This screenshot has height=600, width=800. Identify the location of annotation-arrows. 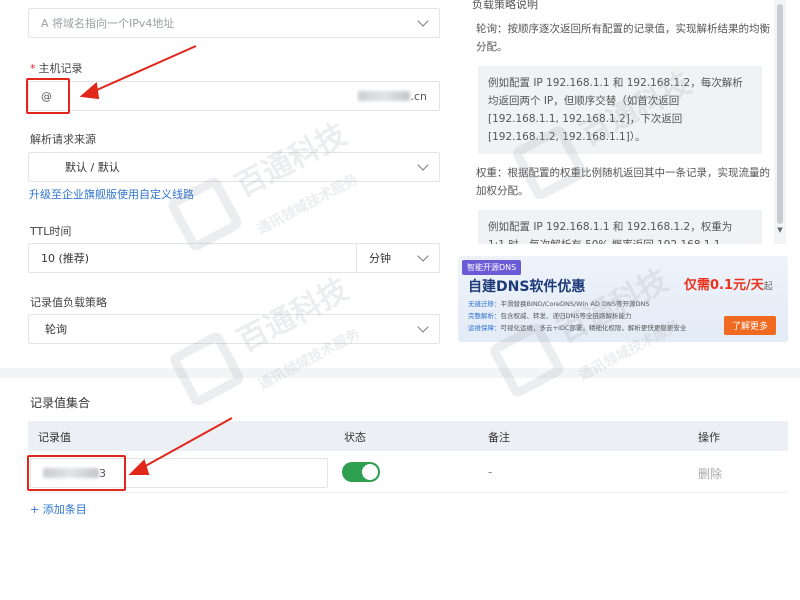
(156, 260).